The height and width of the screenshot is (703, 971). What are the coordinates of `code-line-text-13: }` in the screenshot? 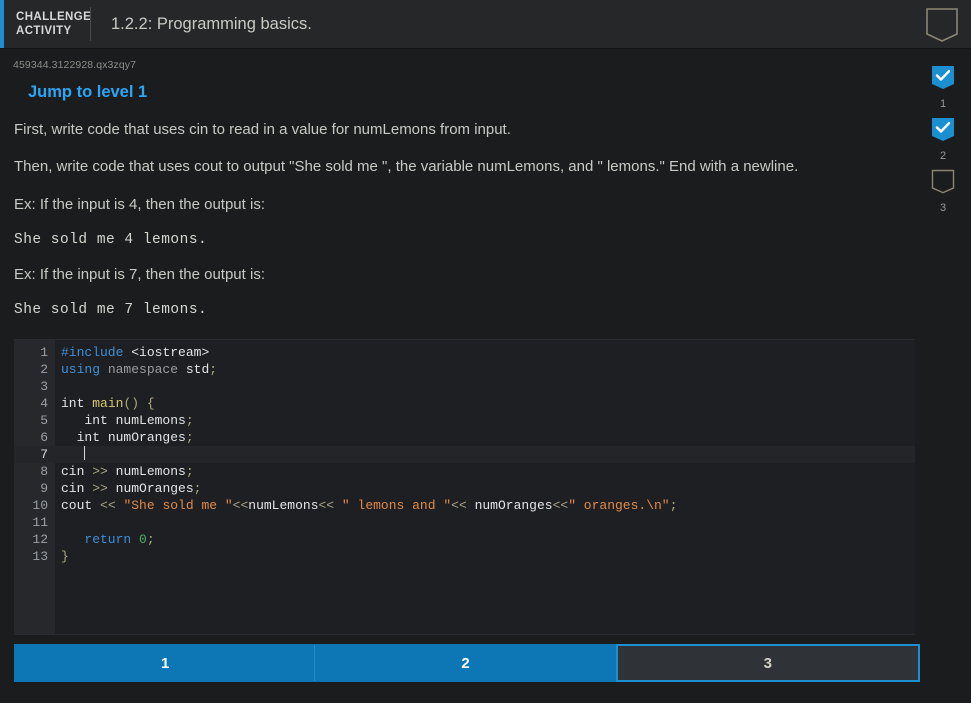 It's located at (62, 556).